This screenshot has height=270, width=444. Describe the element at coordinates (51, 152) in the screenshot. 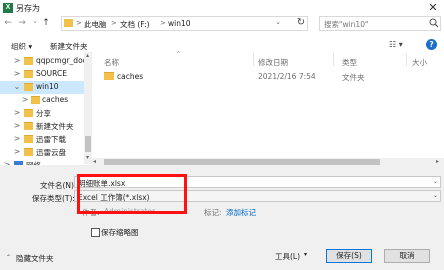

I see `tree-item-label: 迅雷云盘` at that location.